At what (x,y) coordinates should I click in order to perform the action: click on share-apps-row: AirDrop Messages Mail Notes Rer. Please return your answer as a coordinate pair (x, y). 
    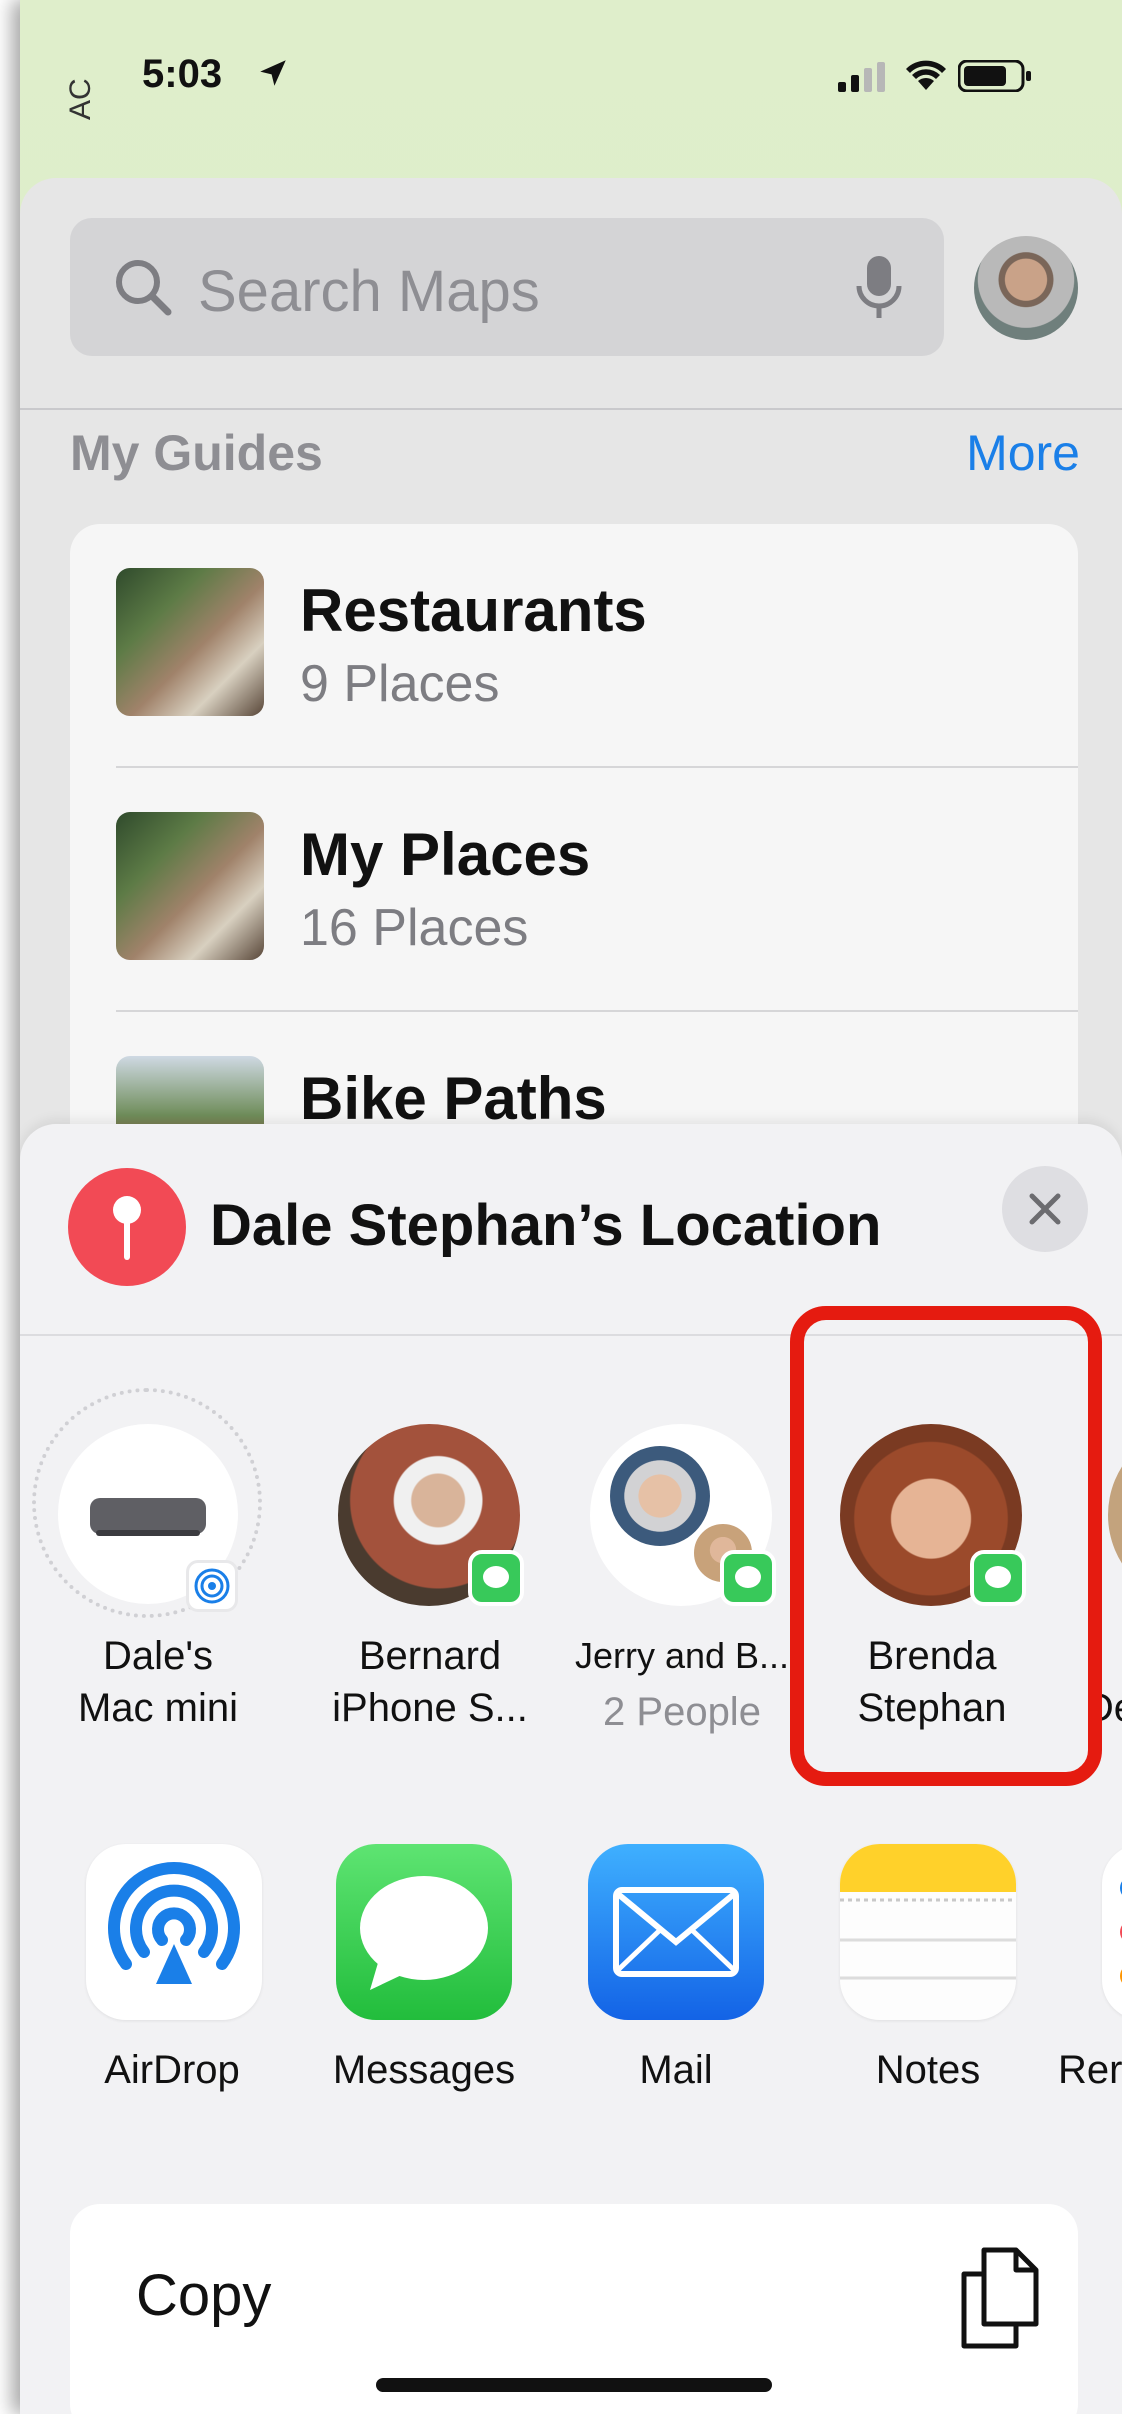
    Looking at the image, I should click on (571, 1974).